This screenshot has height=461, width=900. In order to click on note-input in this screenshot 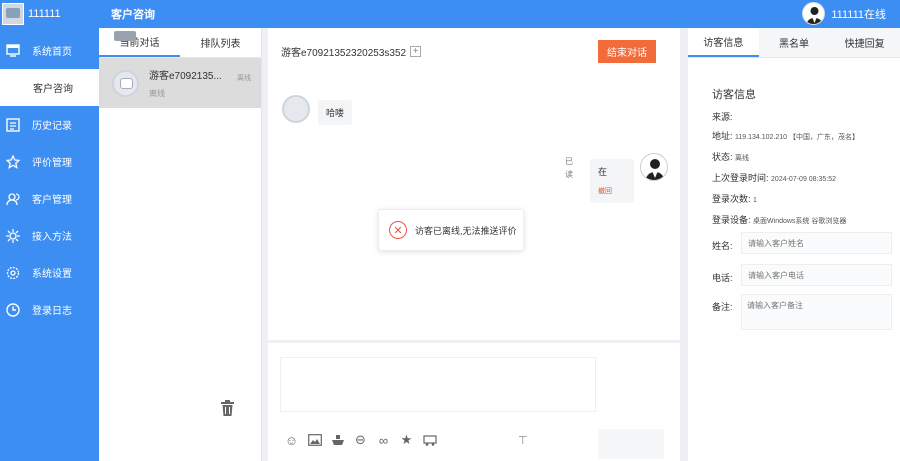, I will do `click(816, 312)`.